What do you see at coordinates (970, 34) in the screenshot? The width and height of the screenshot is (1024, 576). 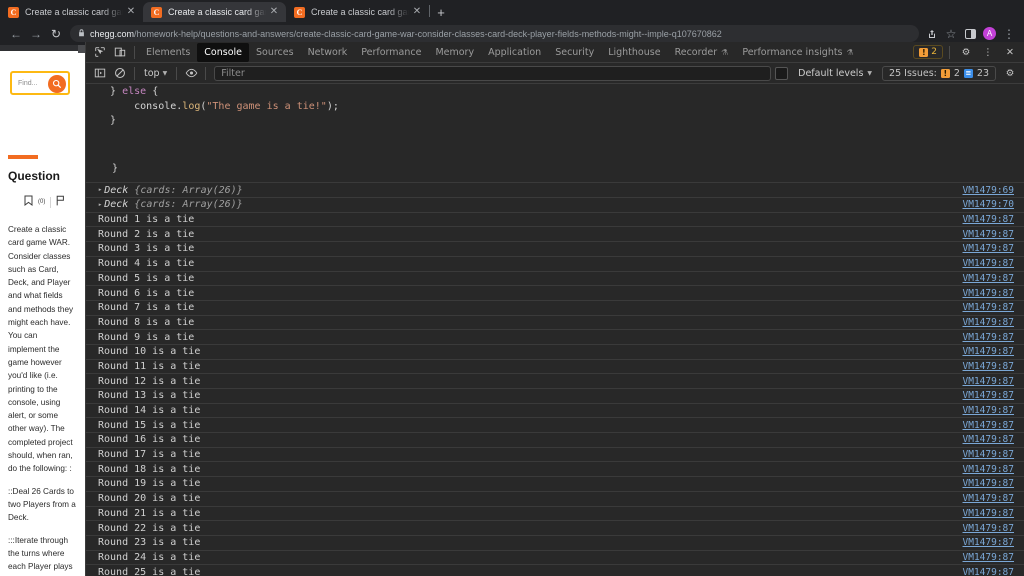 I see `side-panel-icon` at bounding box center [970, 34].